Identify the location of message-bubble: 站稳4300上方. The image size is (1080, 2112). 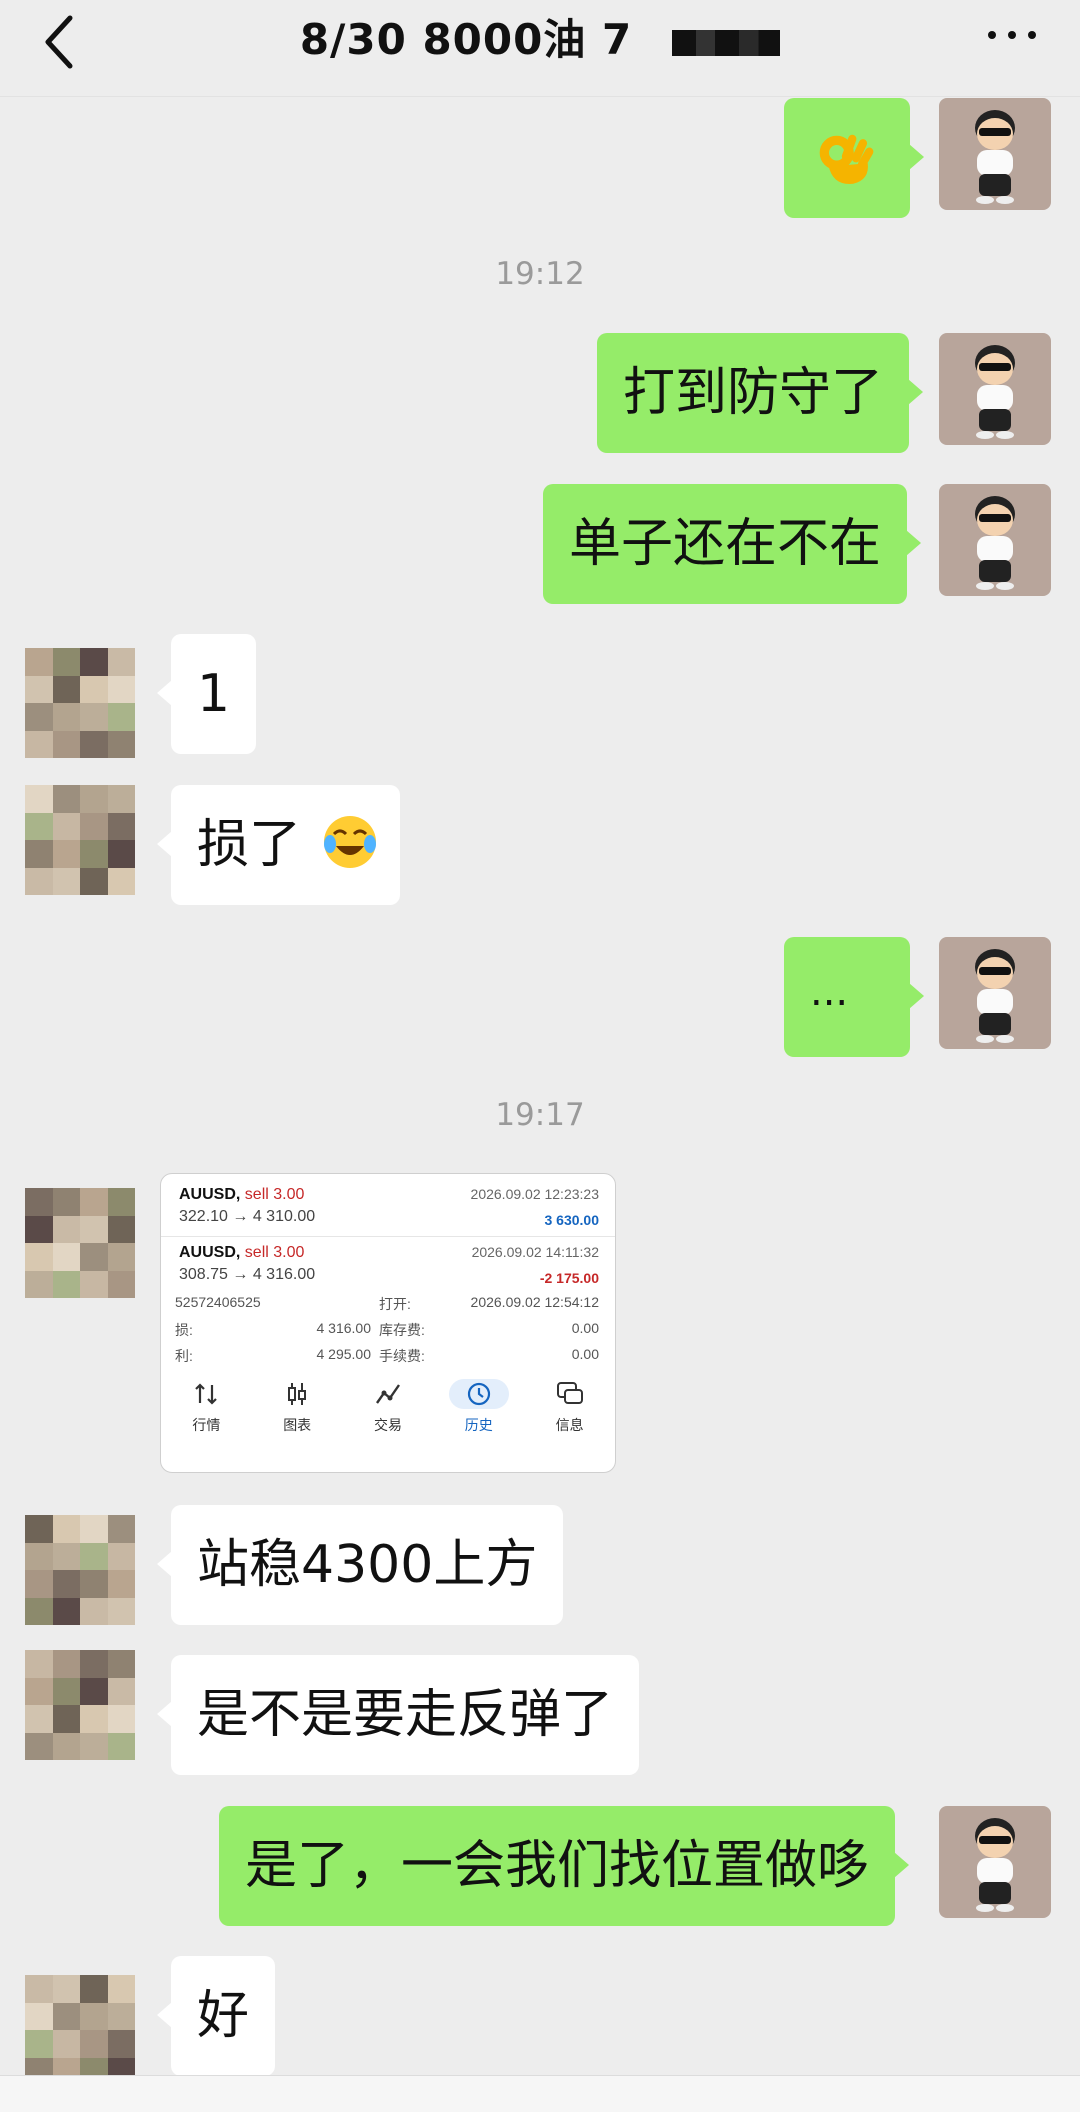
(360, 1565).